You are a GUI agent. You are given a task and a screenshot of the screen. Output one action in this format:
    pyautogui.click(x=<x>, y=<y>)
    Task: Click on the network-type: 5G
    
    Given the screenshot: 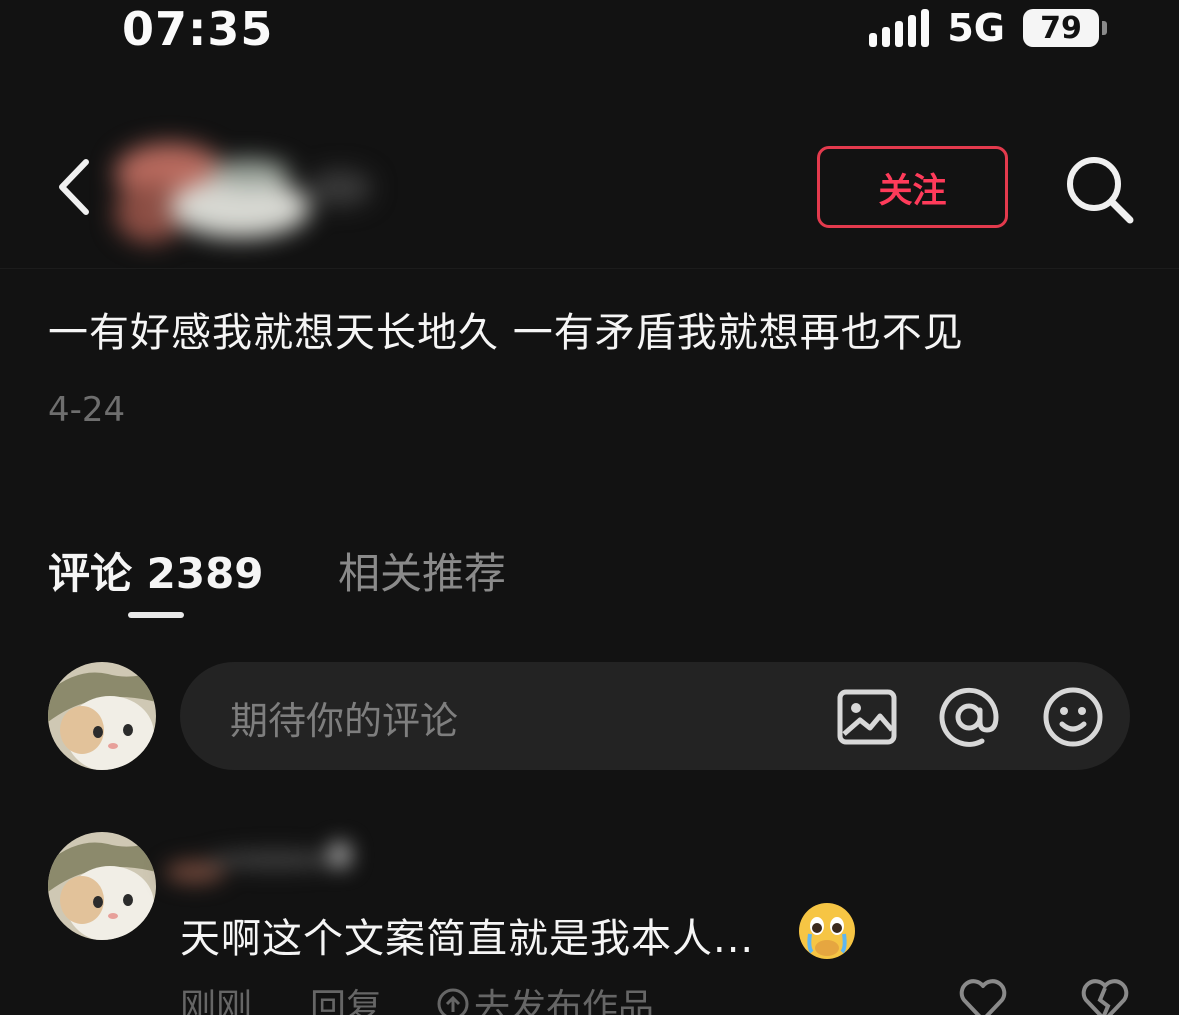 What is the action you would take?
    pyautogui.click(x=976, y=28)
    